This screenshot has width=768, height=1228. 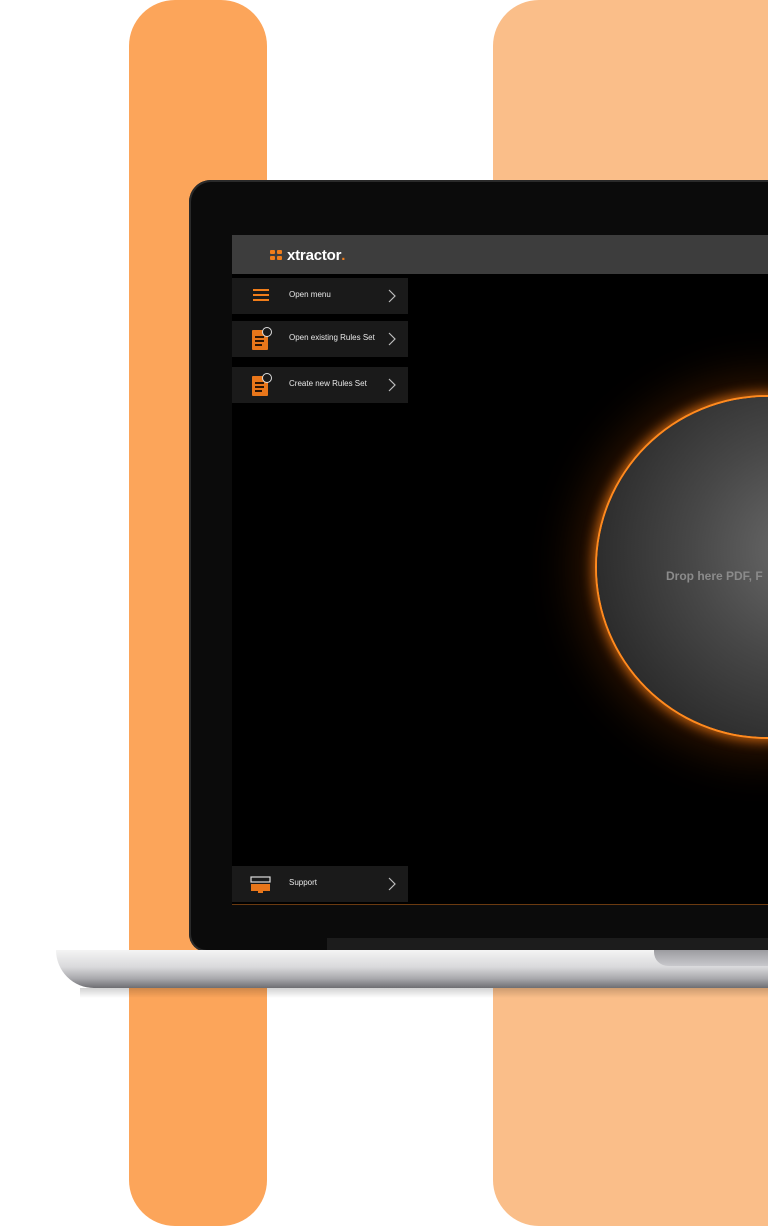 What do you see at coordinates (500, 254) in the screenshot?
I see `top-bar: xtractor.` at bounding box center [500, 254].